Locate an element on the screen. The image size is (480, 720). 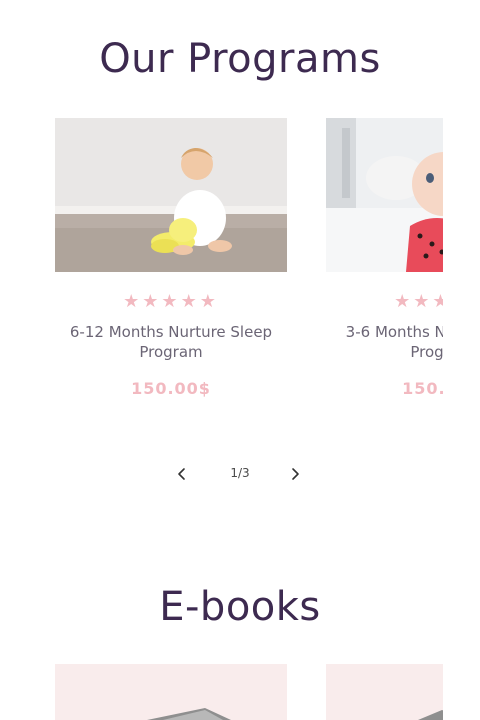
ebooks-slider is located at coordinates (249, 692).